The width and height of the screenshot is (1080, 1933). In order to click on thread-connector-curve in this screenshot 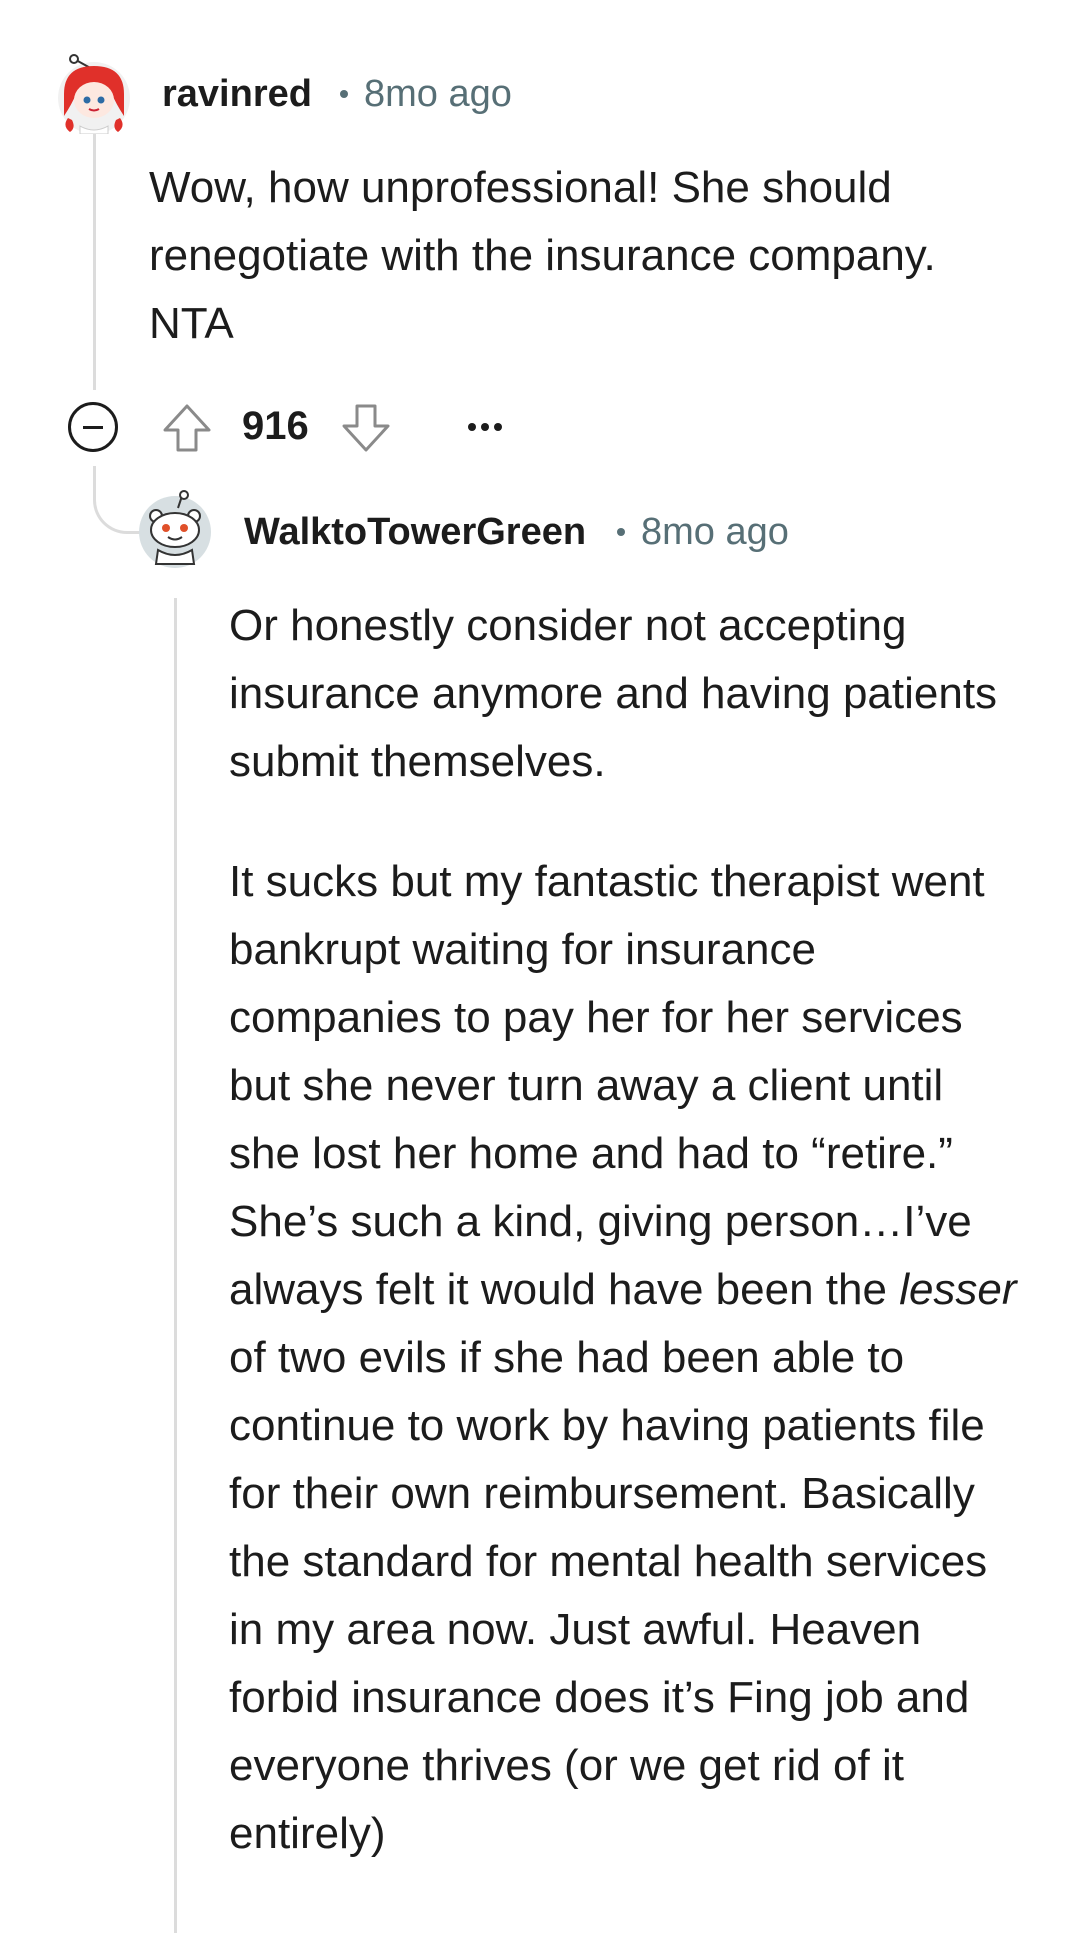, I will do `click(117, 500)`.